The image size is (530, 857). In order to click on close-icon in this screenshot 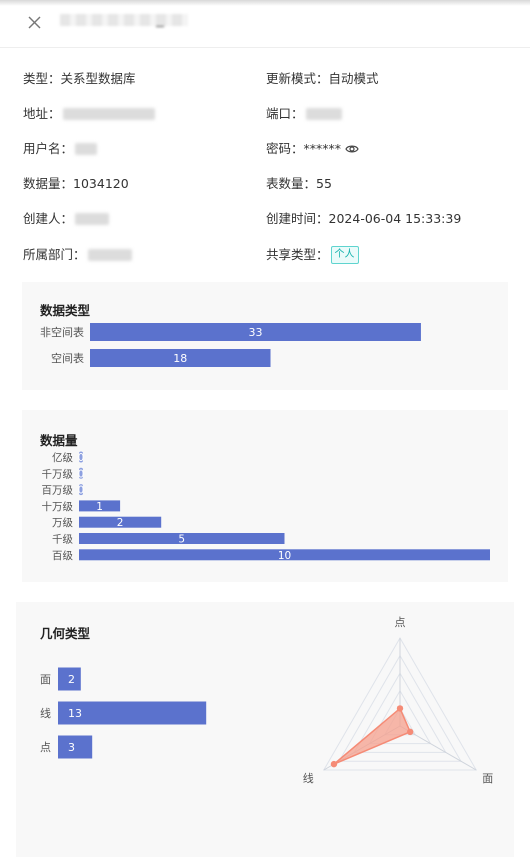, I will do `click(34, 22)`.